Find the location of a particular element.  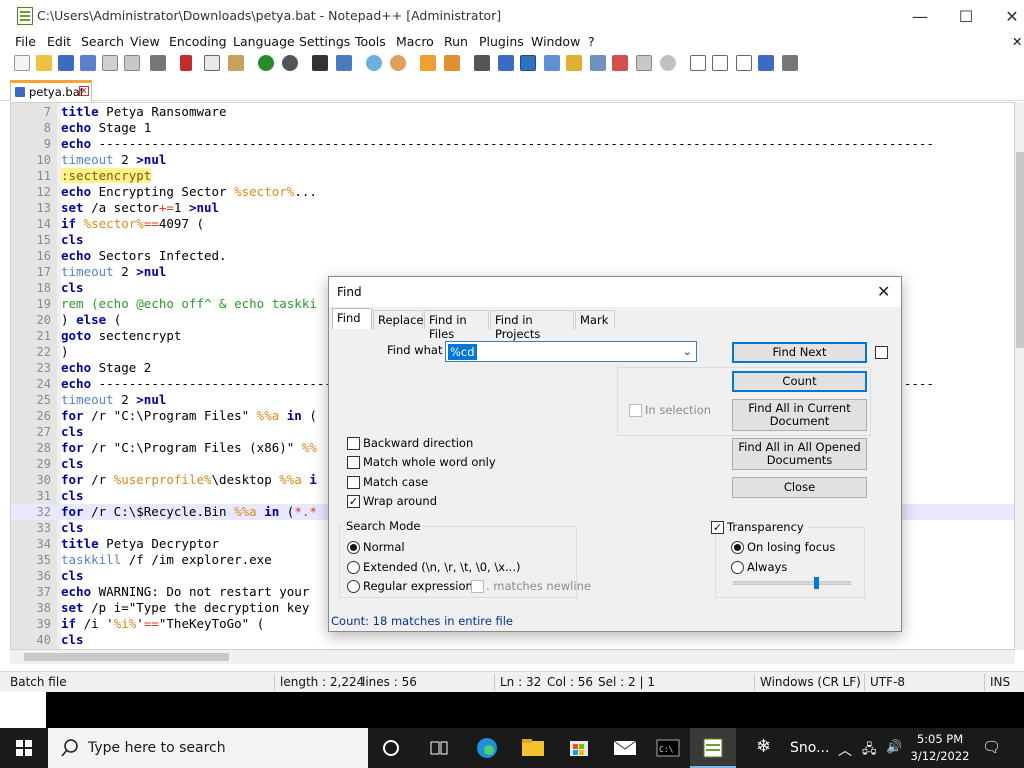

function-list-icon is located at coordinates (620, 63).